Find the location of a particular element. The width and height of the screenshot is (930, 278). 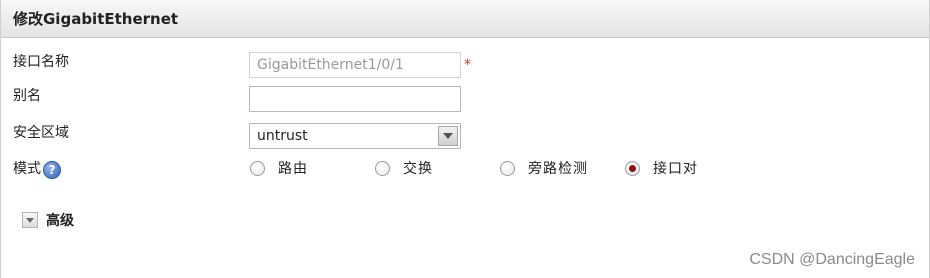

advanced-section-toggle: 高级 is located at coordinates (48, 220).